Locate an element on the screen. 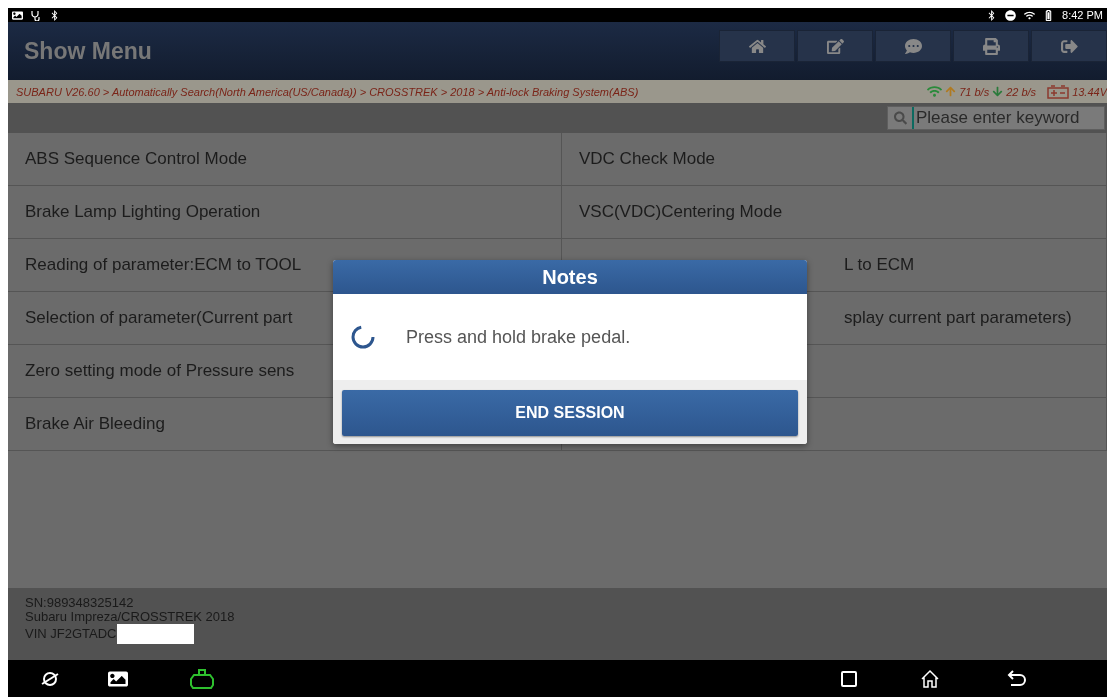  back-icon is located at coordinates (1017, 678).